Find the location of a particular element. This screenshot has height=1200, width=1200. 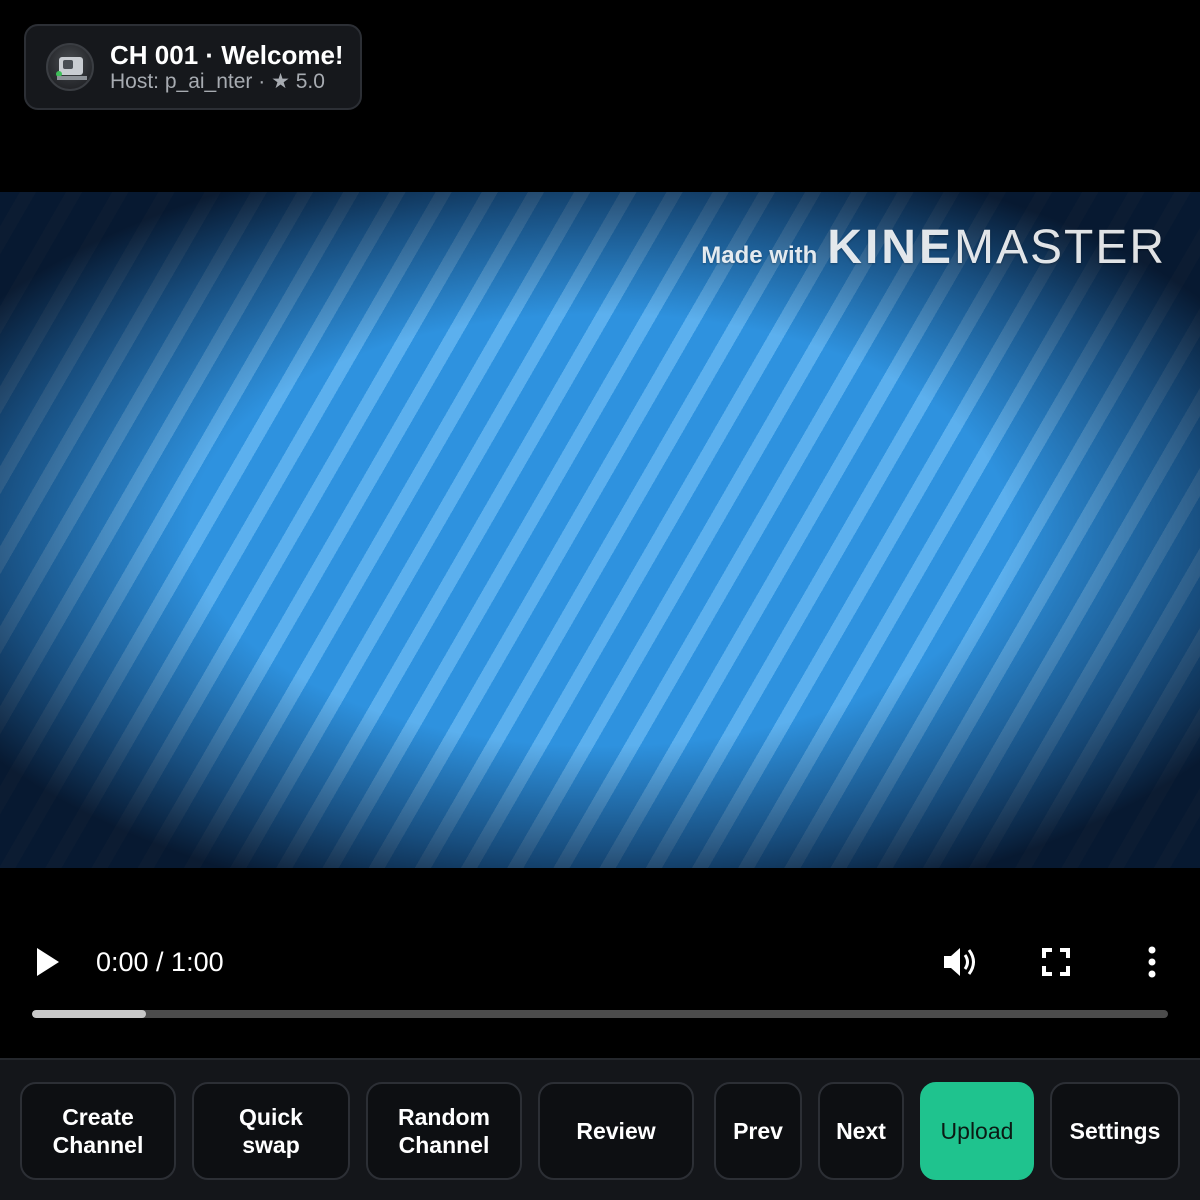

progress-fill is located at coordinates (89, 1014).